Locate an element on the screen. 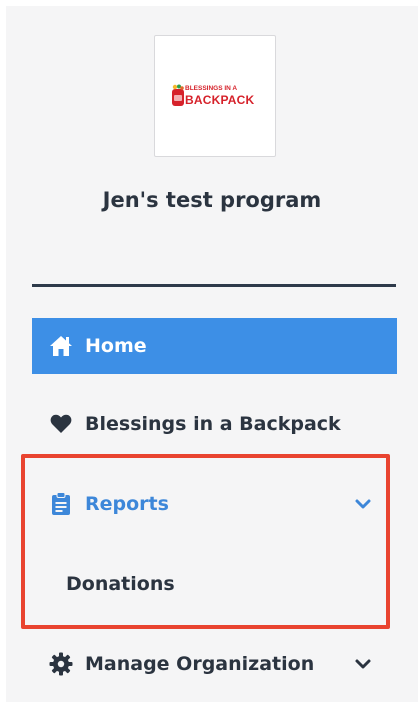 This screenshot has width=419, height=709. nav-item-home: Home is located at coordinates (214, 346).